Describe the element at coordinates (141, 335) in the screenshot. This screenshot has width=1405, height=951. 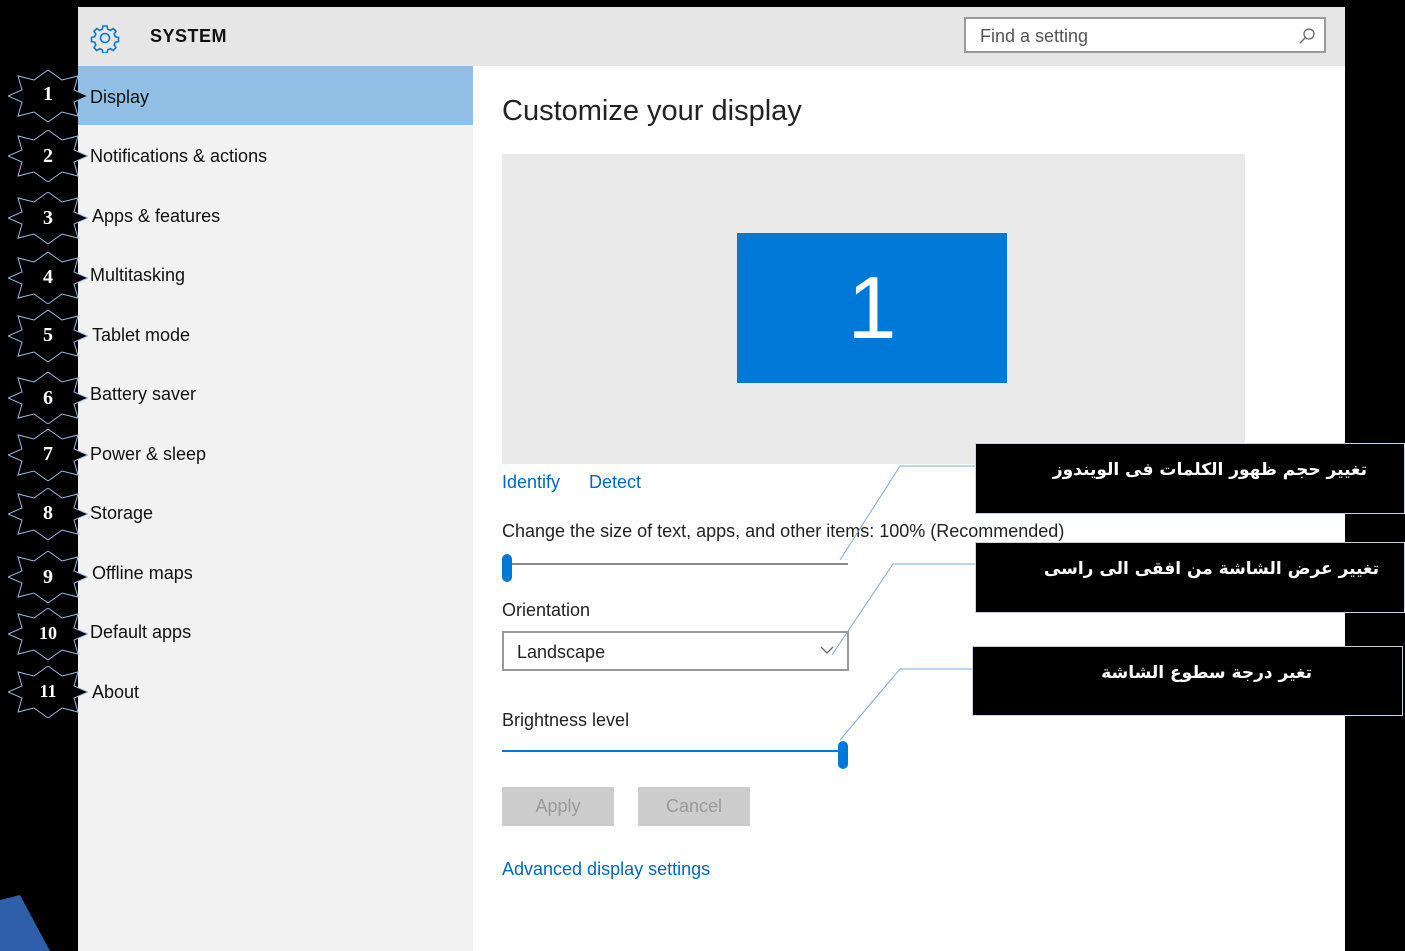
I see `sidebar-item-label: Tablet mode` at that location.